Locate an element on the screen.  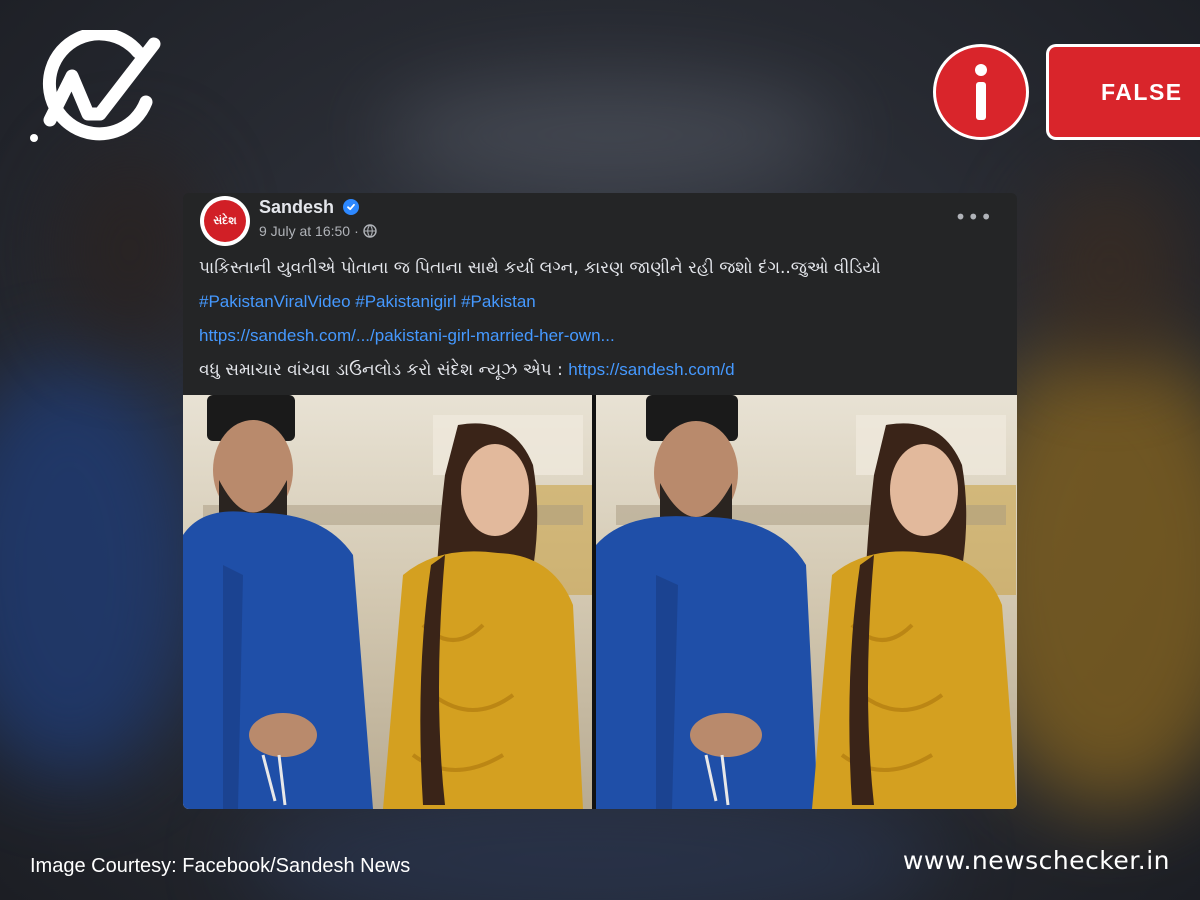
site-url: www.newschecker.in is located at coordinates (1036, 860).